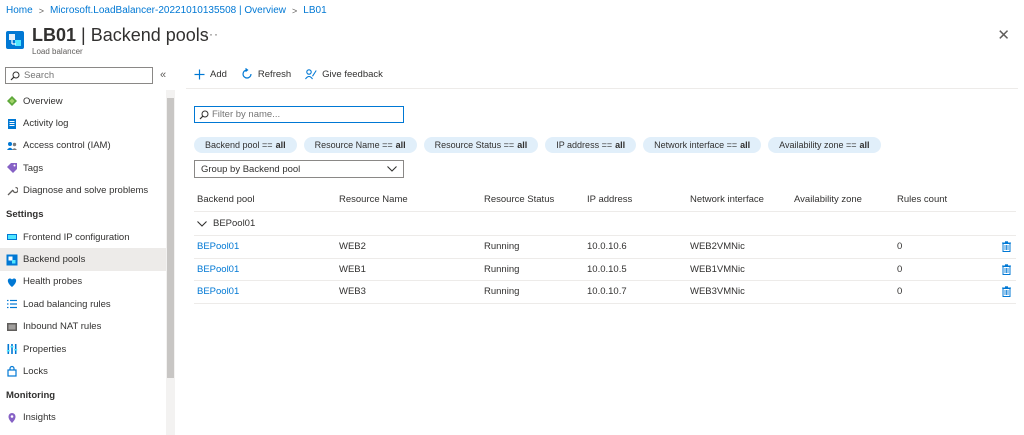  What do you see at coordinates (31, 396) in the screenshot?
I see `sidebar-section-monitoring: Monitoring` at bounding box center [31, 396].